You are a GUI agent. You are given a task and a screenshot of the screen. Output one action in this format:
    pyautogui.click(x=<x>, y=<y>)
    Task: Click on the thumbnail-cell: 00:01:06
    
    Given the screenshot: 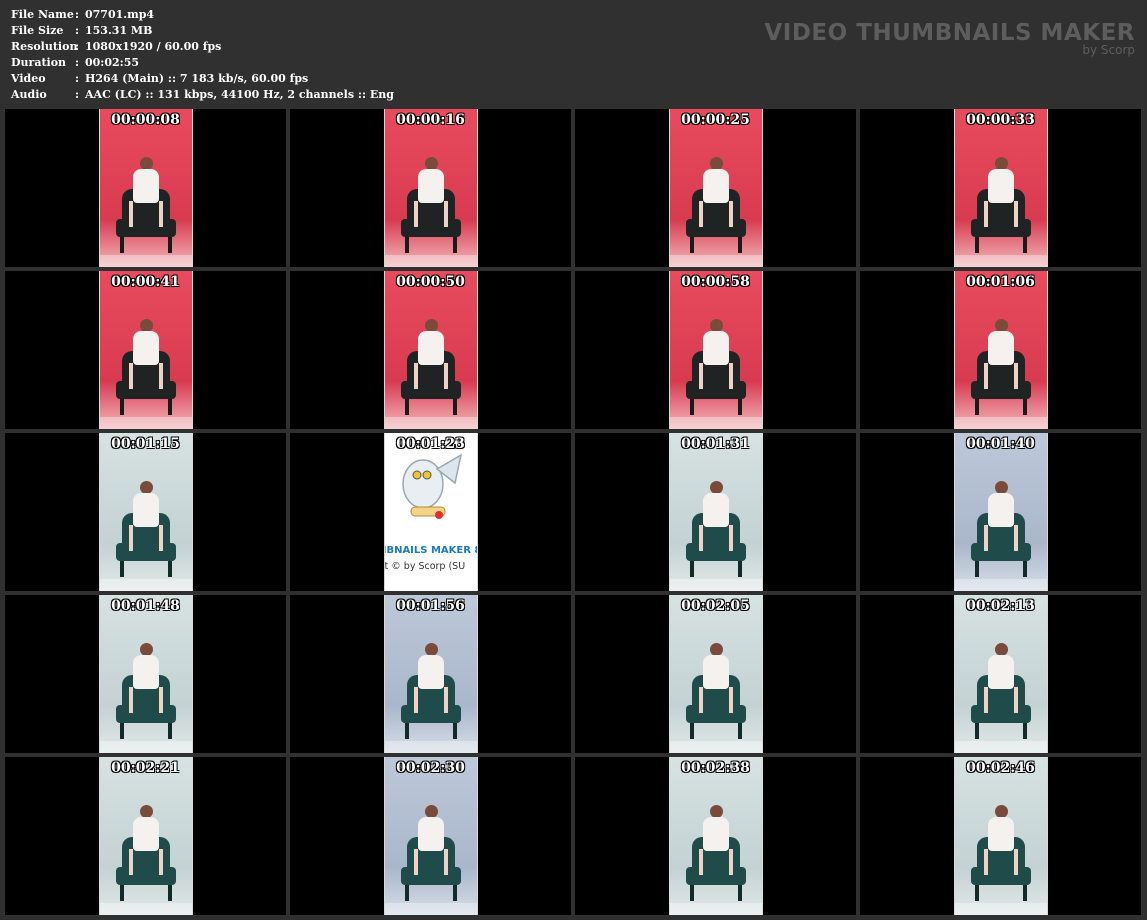 What is the action you would take?
    pyautogui.click(x=1000, y=350)
    